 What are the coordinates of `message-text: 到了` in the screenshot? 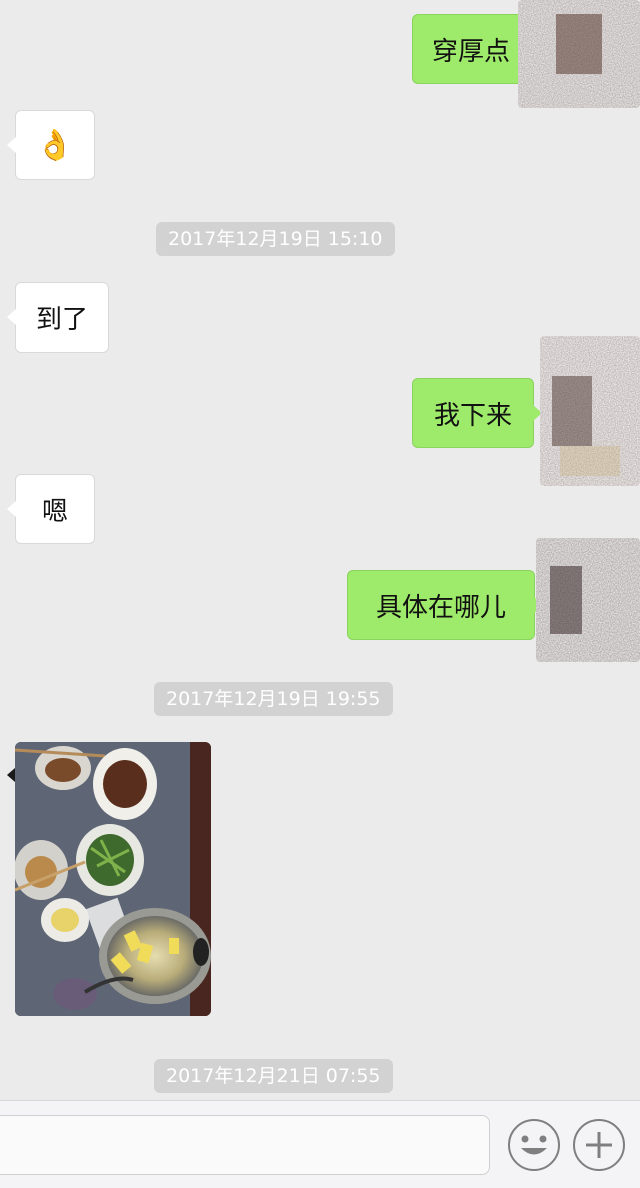 It's located at (61, 320).